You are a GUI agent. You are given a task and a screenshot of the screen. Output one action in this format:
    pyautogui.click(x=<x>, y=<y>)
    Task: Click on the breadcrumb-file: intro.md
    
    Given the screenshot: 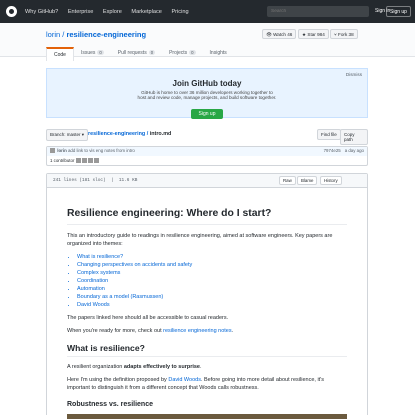 What is the action you would take?
    pyautogui.click(x=160, y=134)
    